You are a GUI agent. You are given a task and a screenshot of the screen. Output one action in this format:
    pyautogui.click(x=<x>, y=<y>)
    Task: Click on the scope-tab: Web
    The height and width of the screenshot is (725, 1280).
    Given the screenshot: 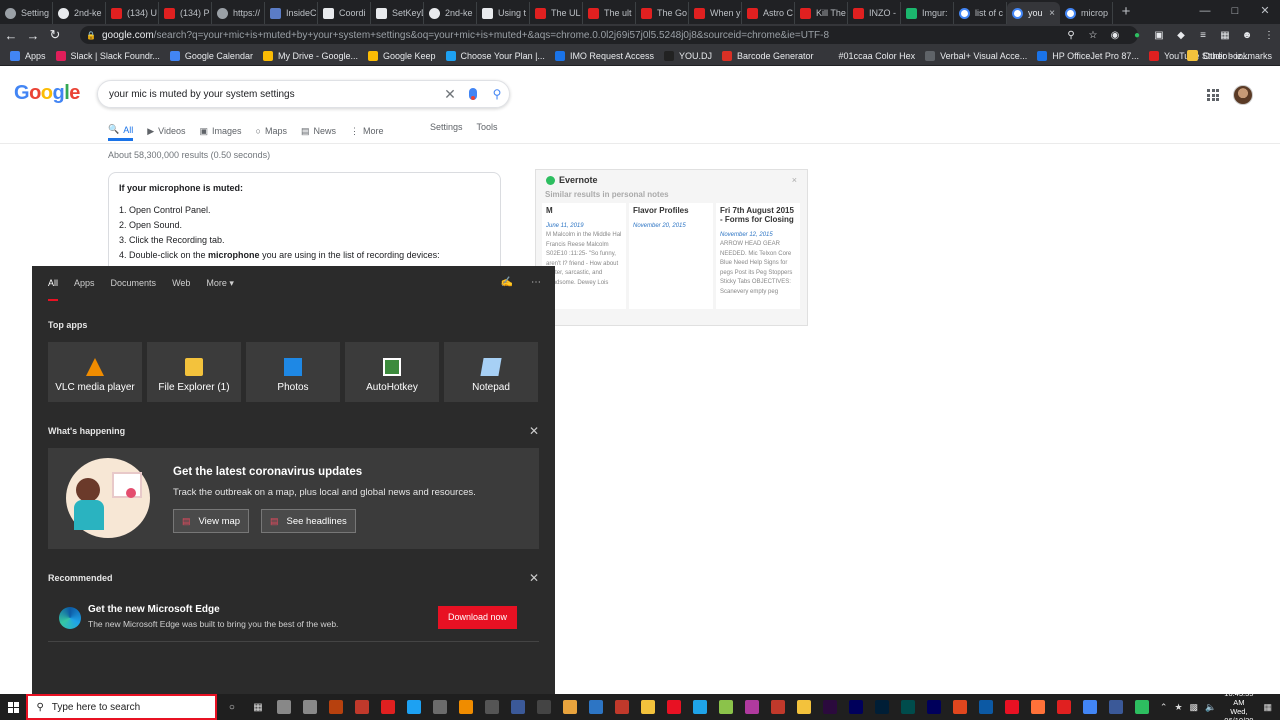 What is the action you would take?
    pyautogui.click(x=181, y=289)
    